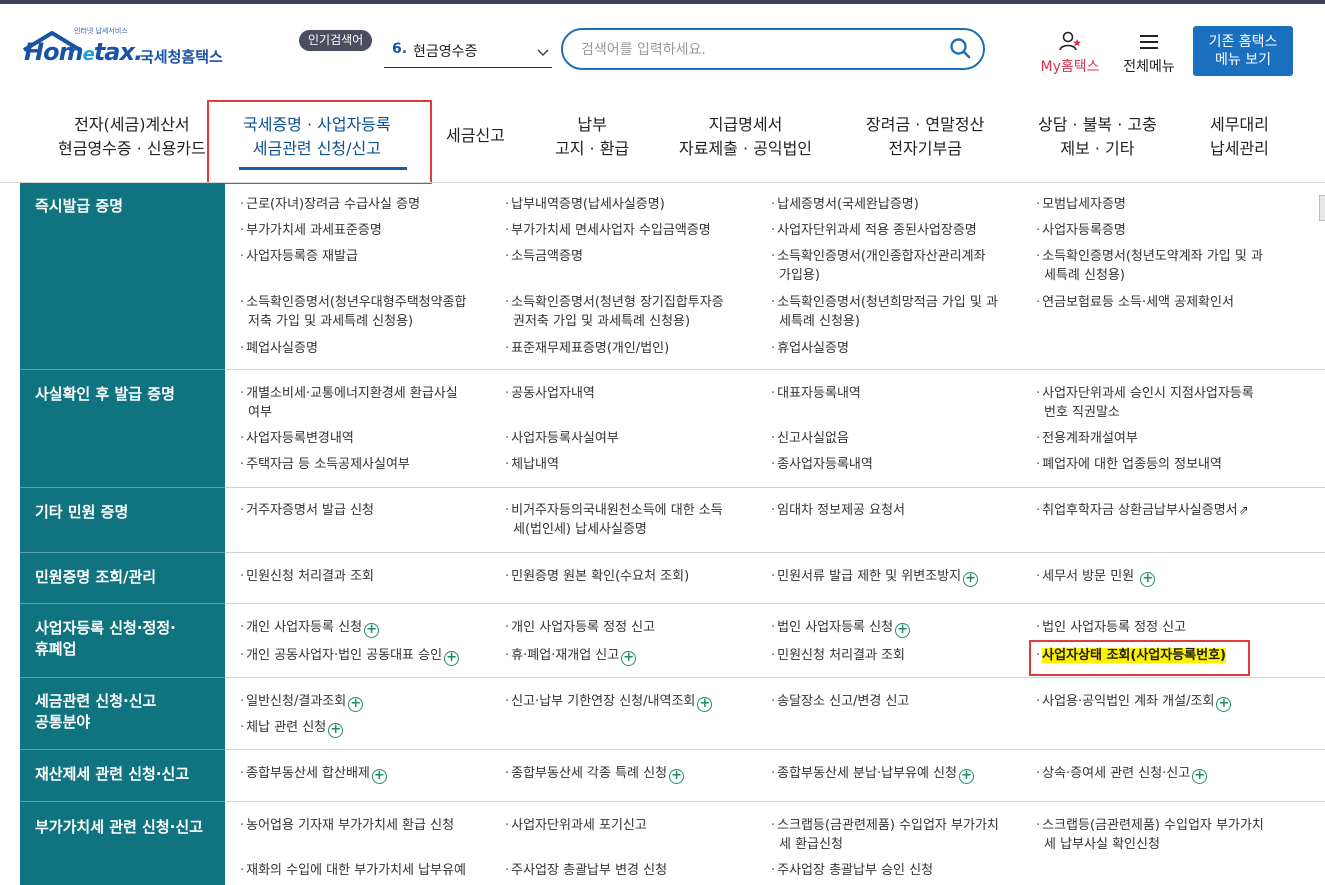  Describe the element at coordinates (587, 348) in the screenshot. I see `menu-link: · 표준재무제표증명(개인/법인)` at that location.